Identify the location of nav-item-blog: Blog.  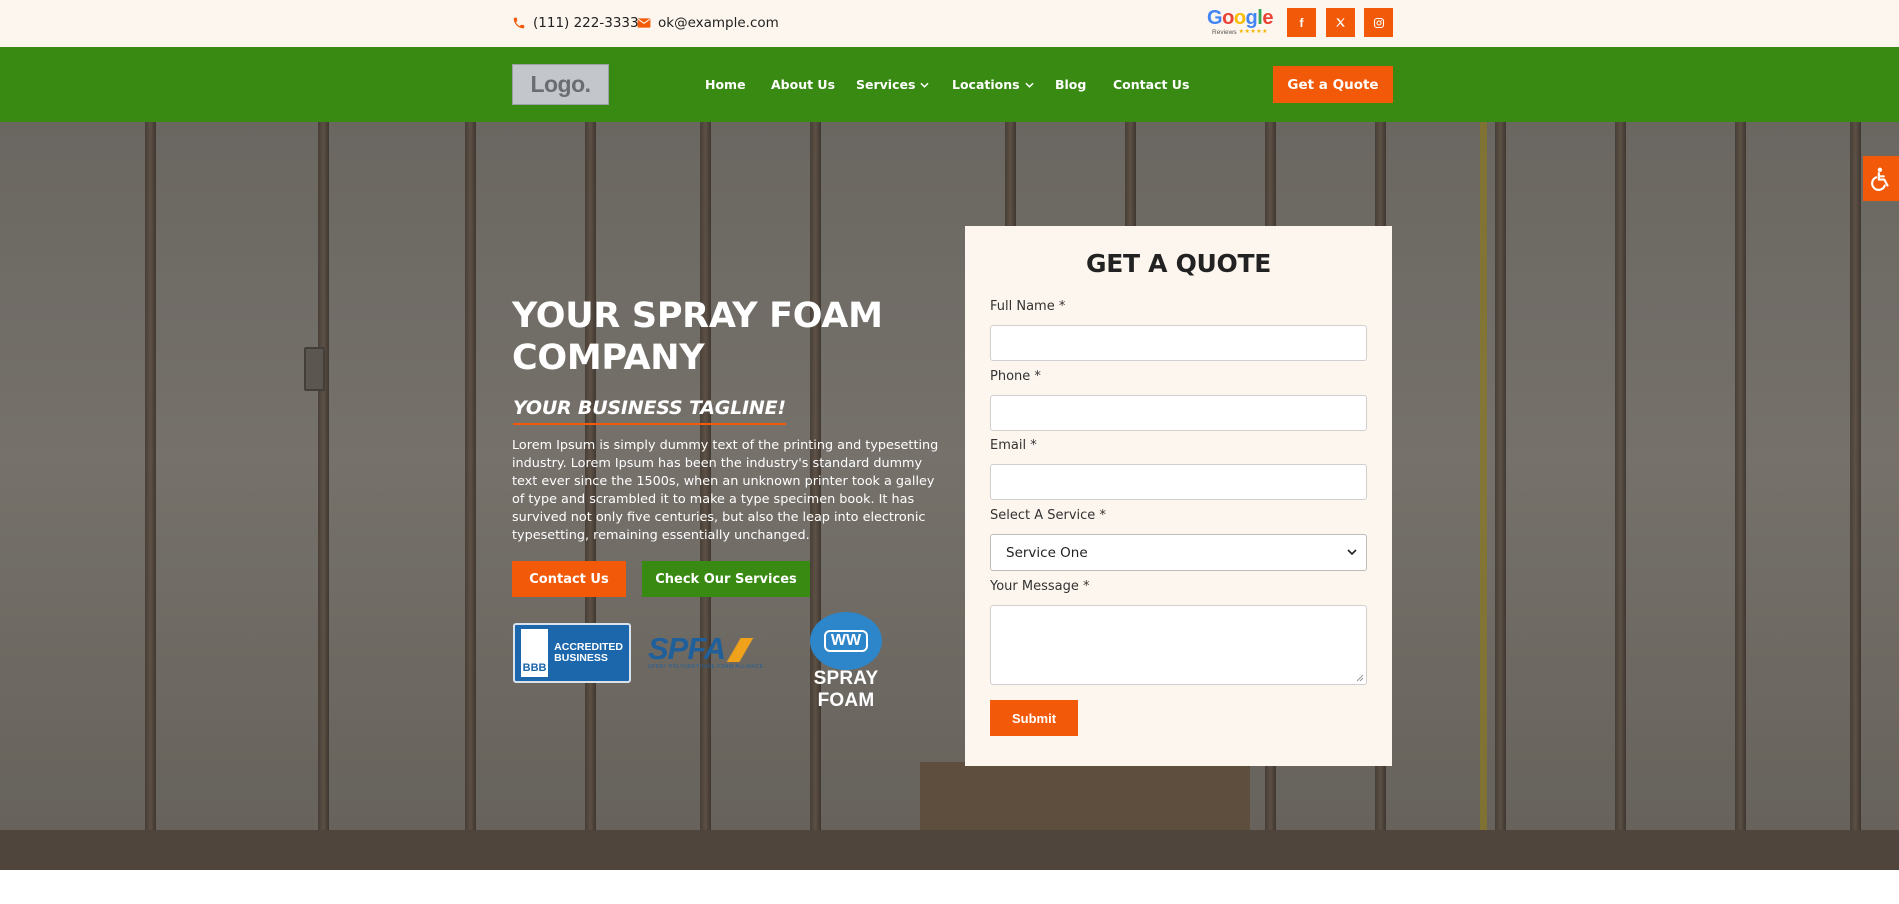
(1070, 84).